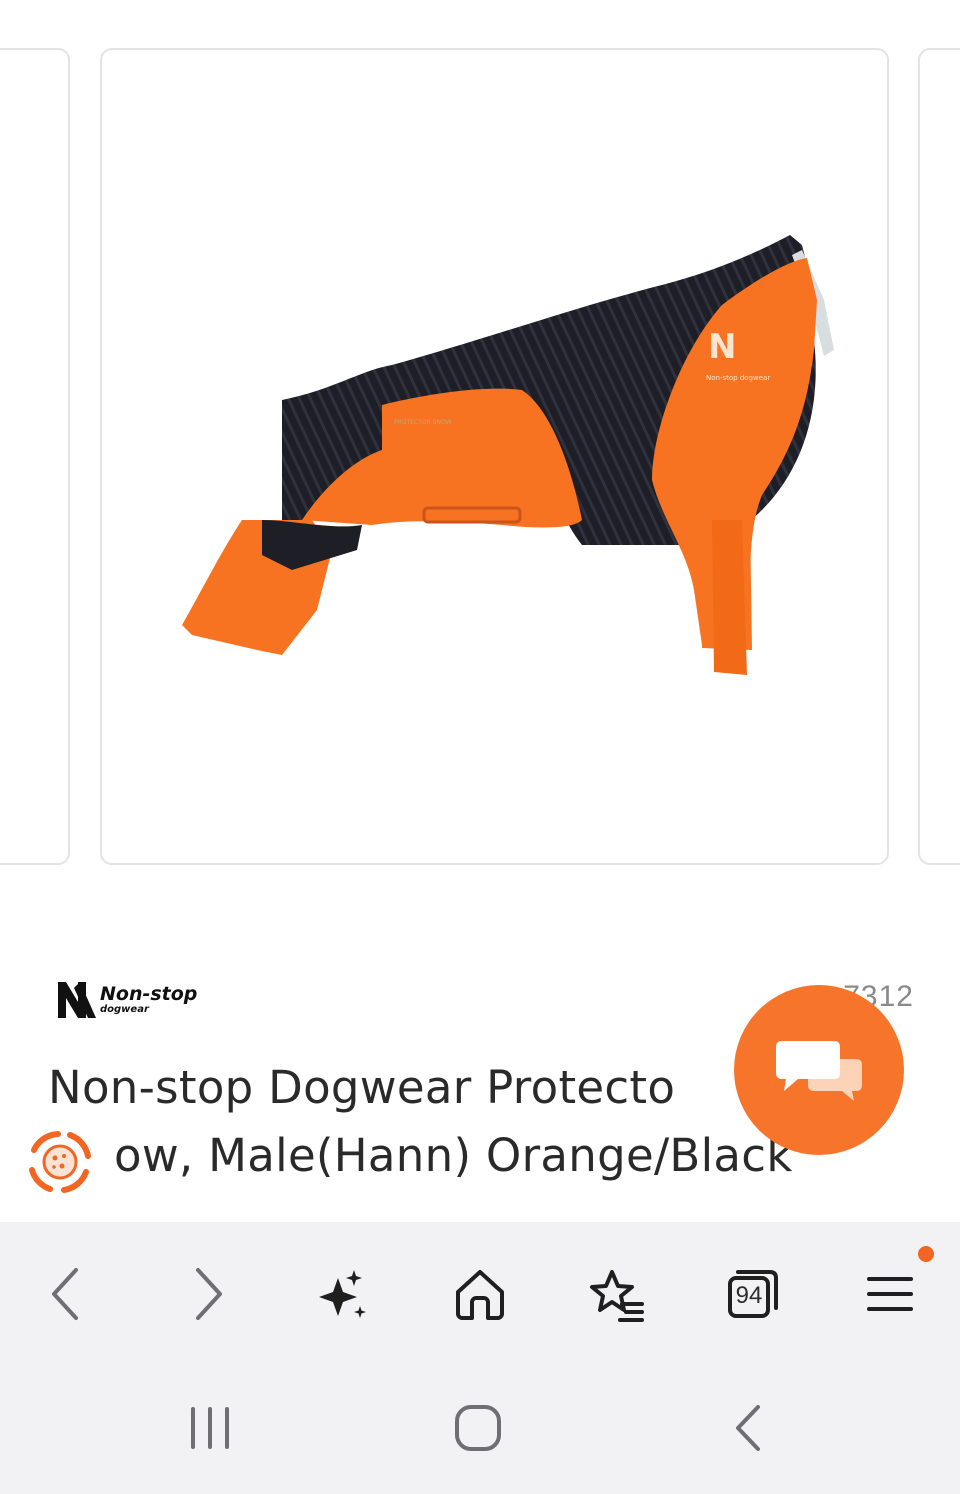 Image resolution: width=960 pixels, height=1494 pixels. Describe the element at coordinates (423, 422) in the screenshot. I see `suit-label-text: PROTECTOR SNOW` at that location.